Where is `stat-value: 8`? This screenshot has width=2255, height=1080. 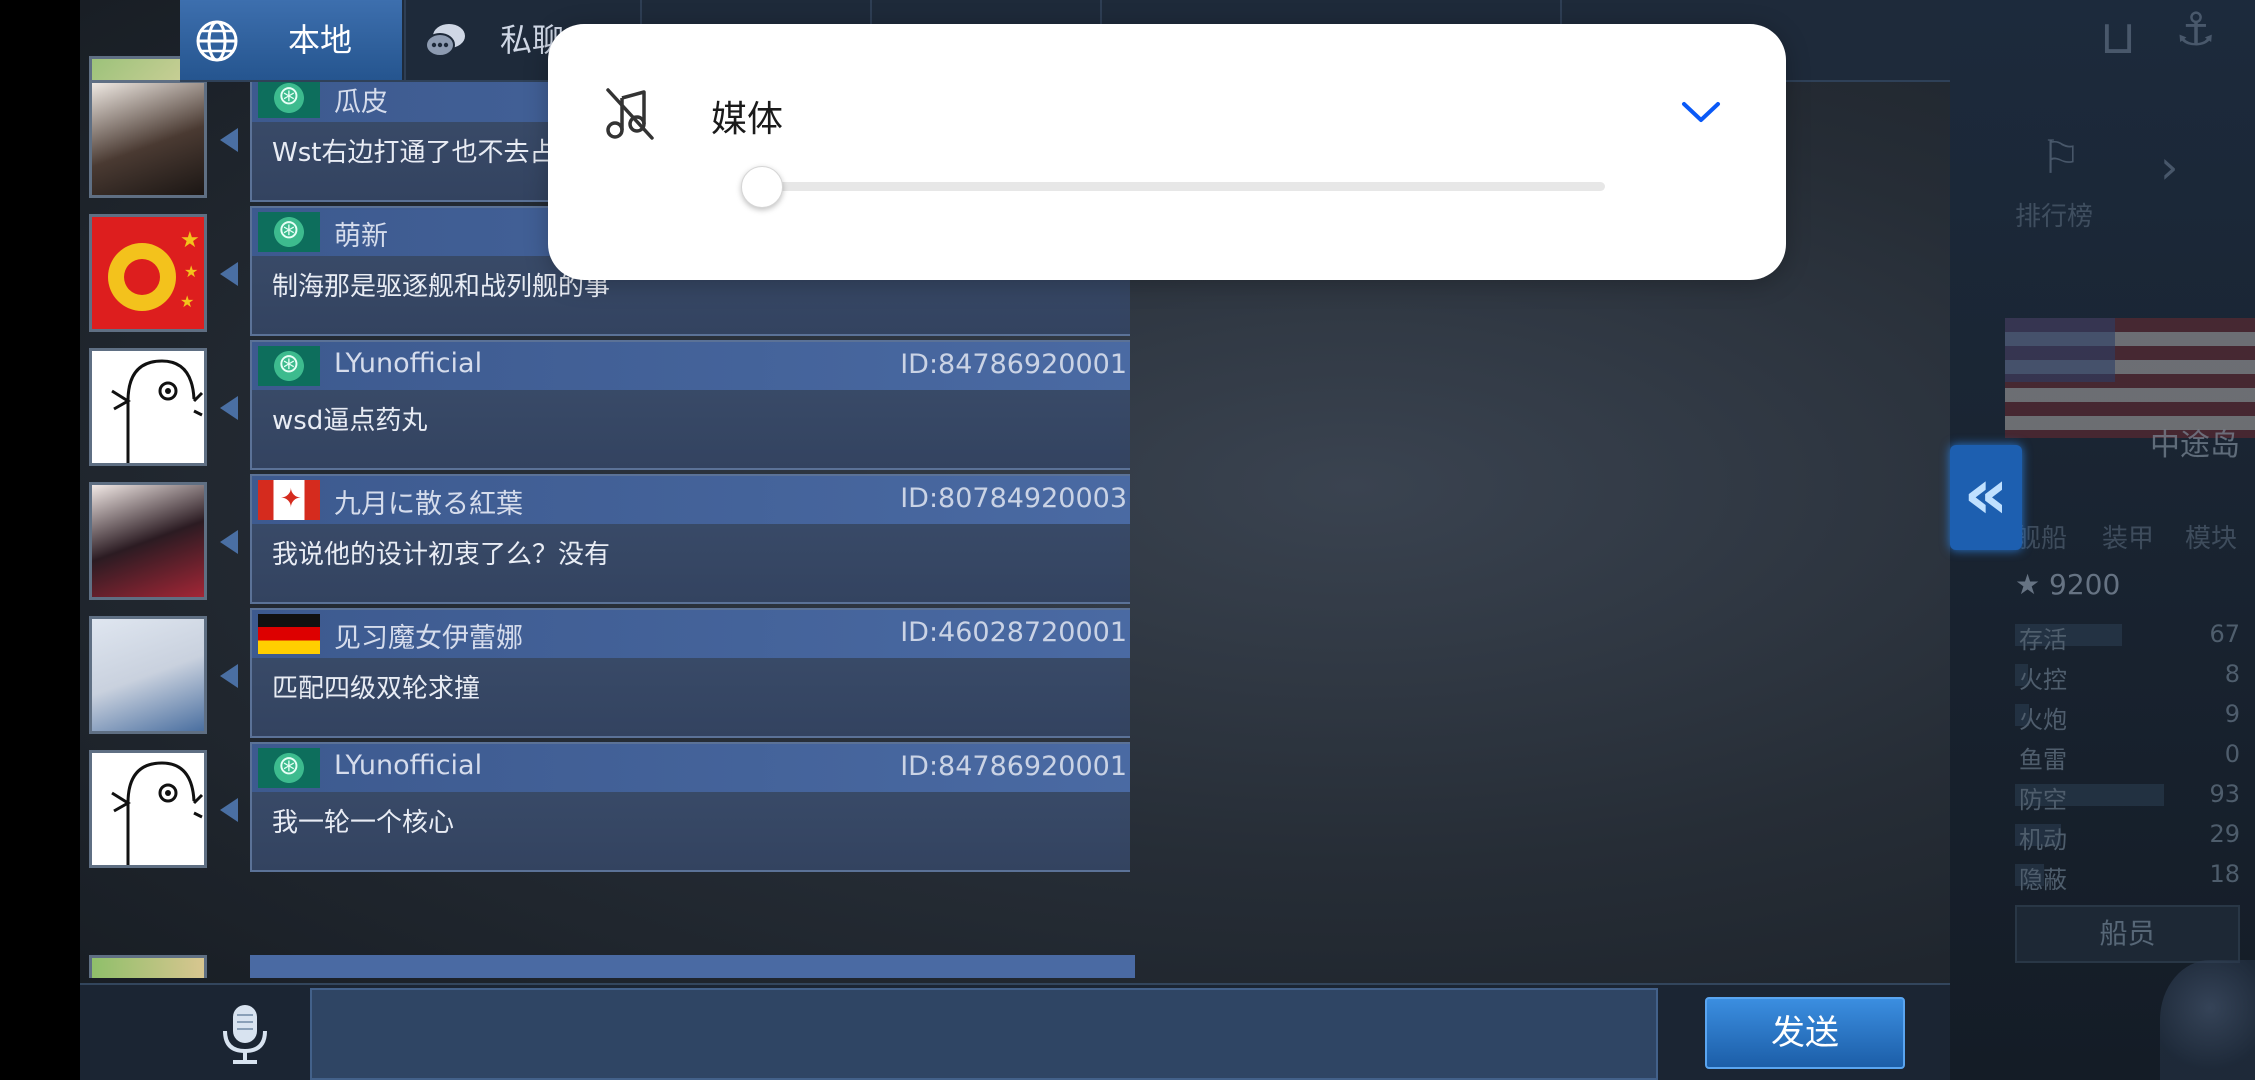 stat-value: 8 is located at coordinates (2232, 674).